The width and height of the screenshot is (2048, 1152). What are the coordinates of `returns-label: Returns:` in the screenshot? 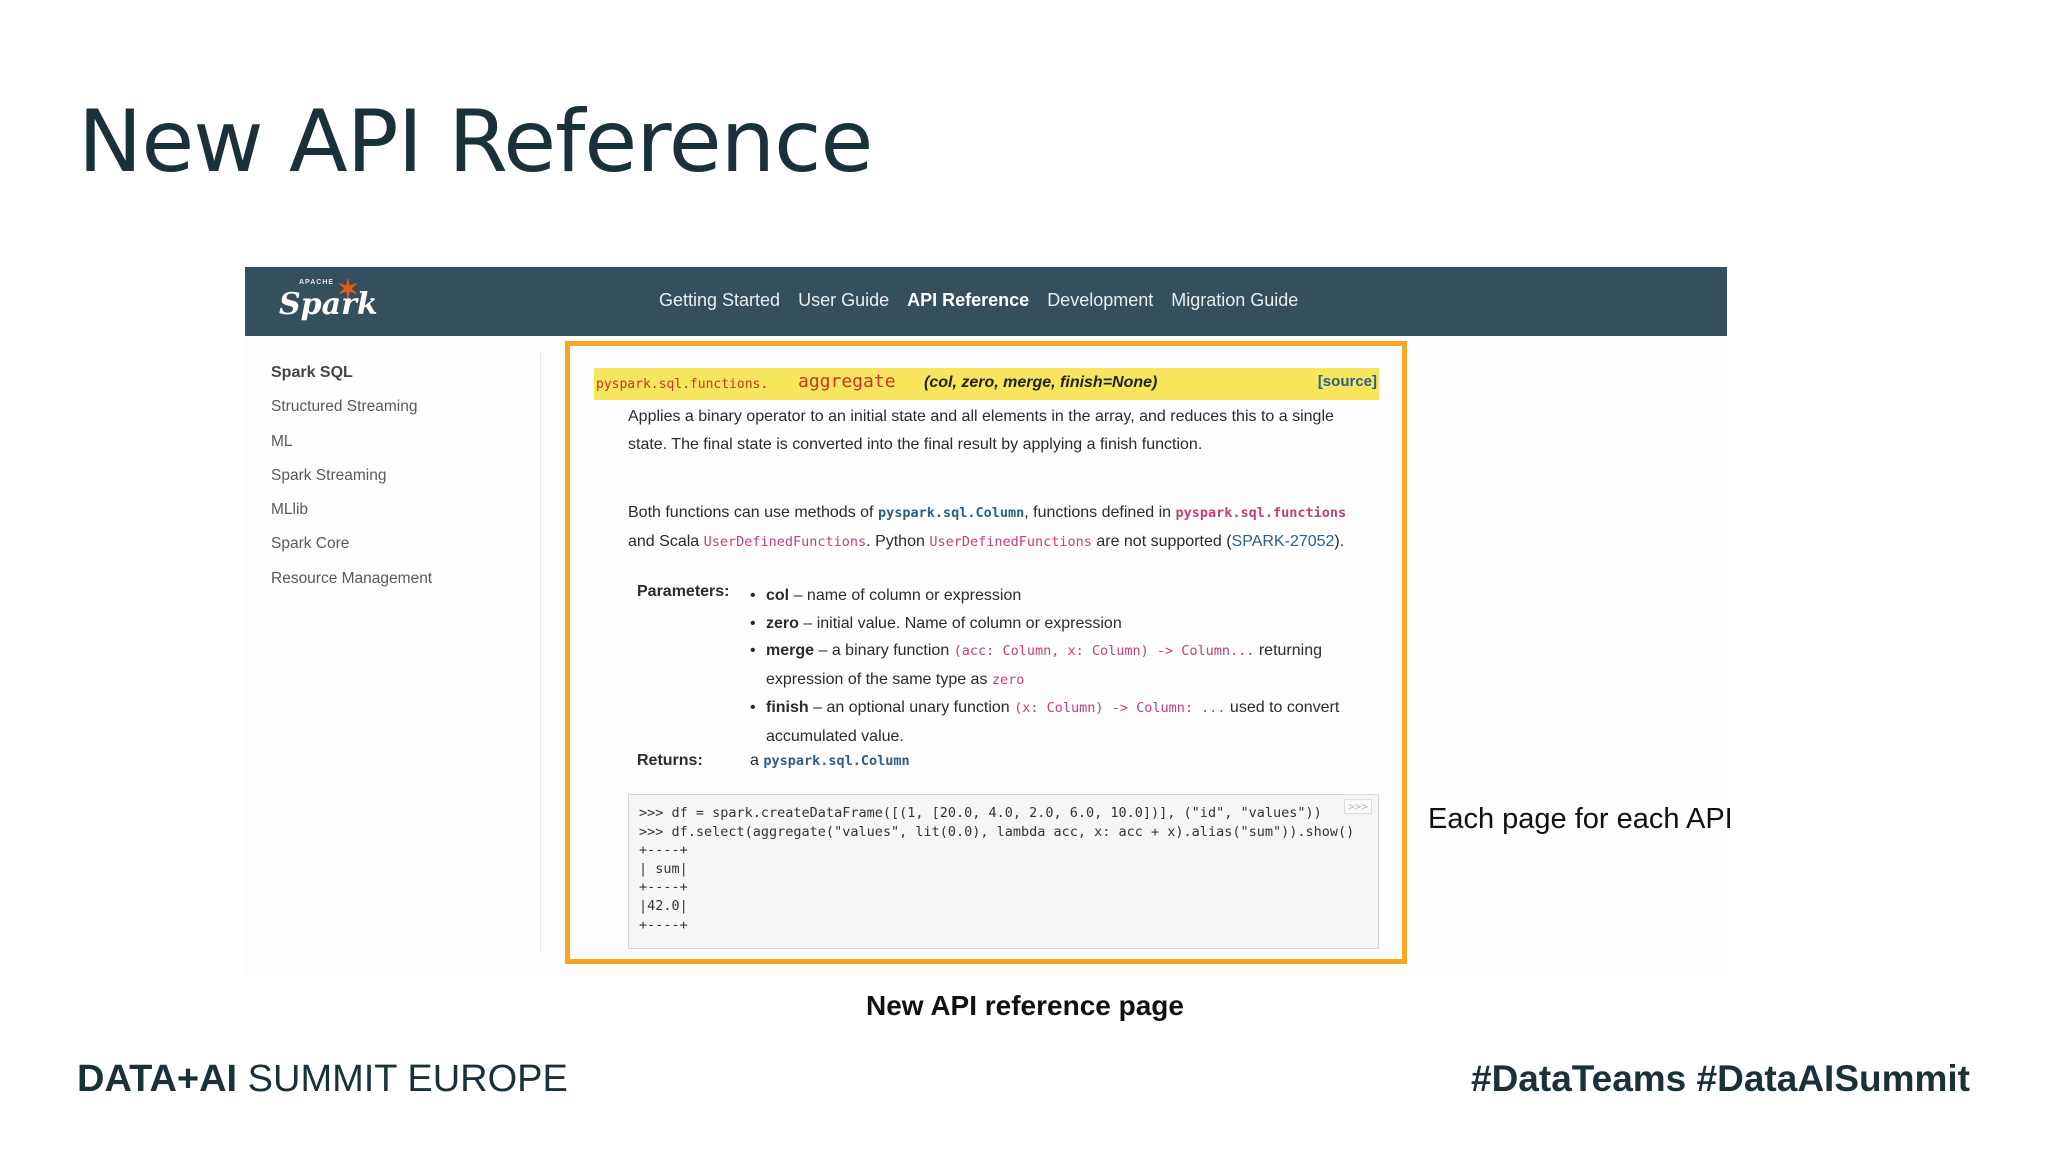 It's located at (670, 760).